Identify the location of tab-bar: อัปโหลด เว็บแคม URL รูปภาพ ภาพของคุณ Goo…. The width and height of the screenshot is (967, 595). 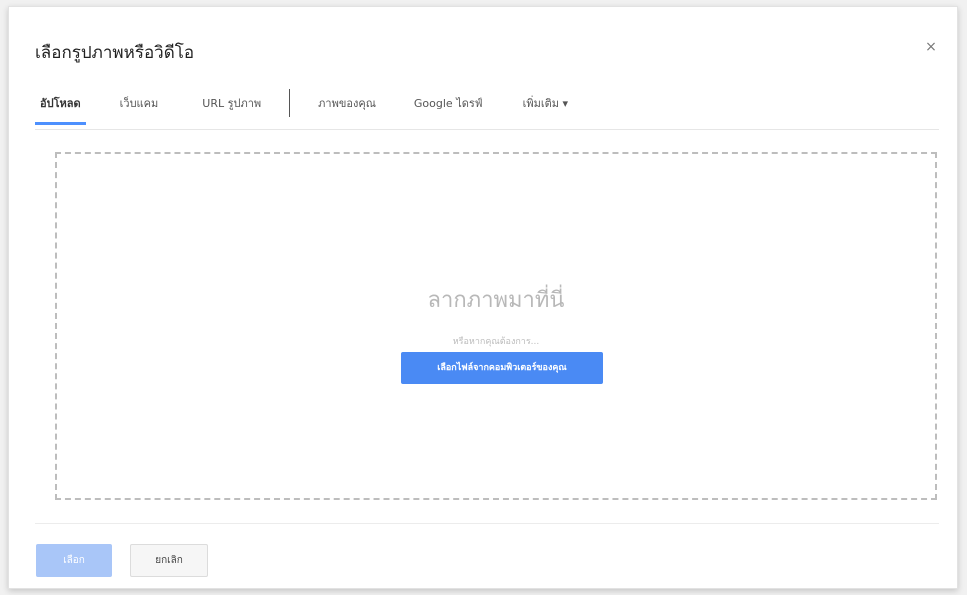
(301, 108).